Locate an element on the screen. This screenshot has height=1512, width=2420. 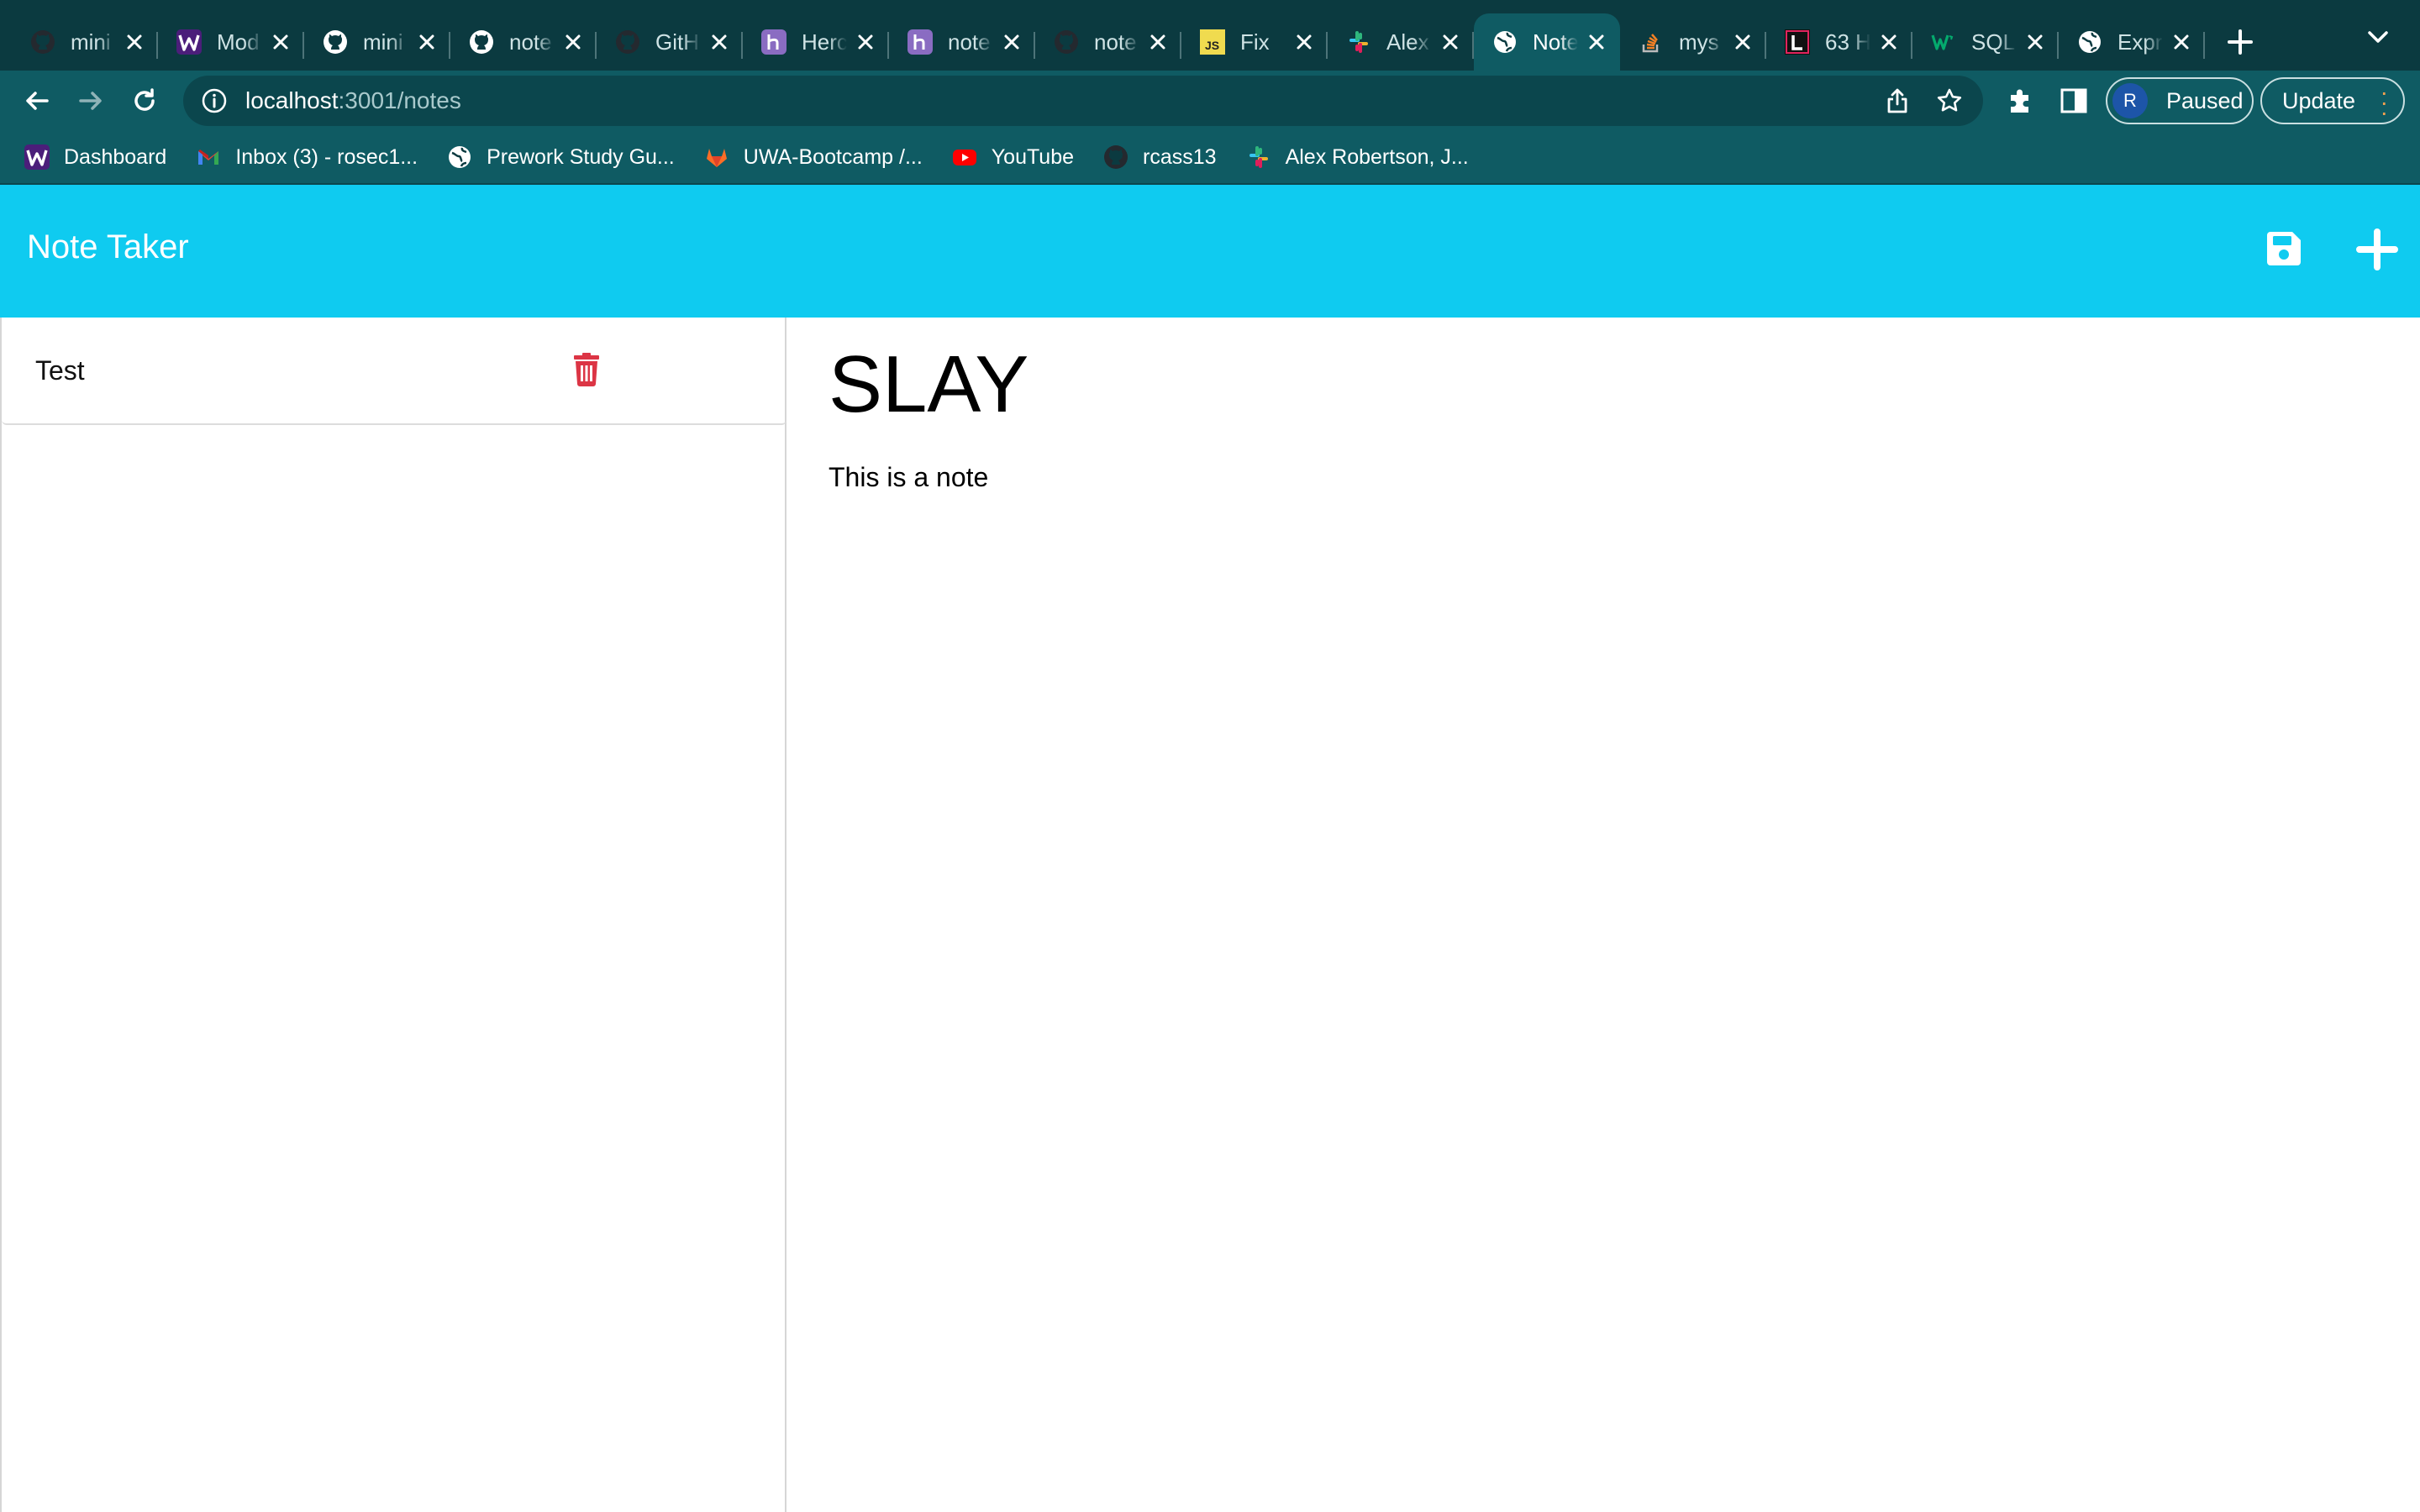
star-icon is located at coordinates (1949, 100).